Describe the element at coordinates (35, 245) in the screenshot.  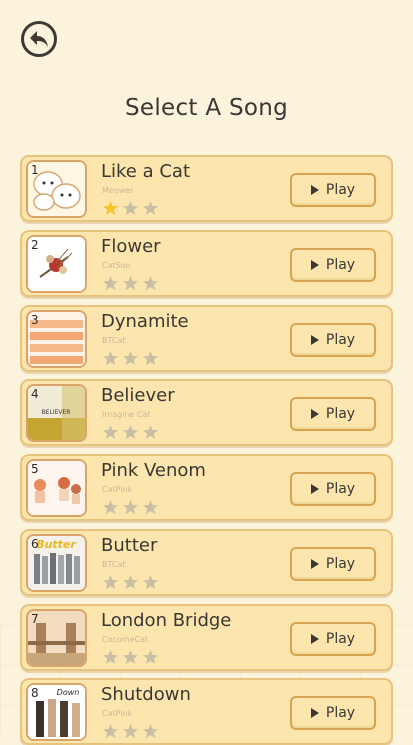
I see `song-number: 2` at that location.